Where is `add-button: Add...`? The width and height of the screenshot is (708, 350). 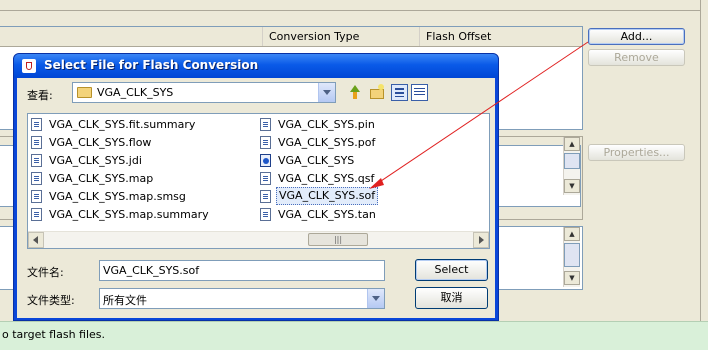 add-button: Add... is located at coordinates (636, 36).